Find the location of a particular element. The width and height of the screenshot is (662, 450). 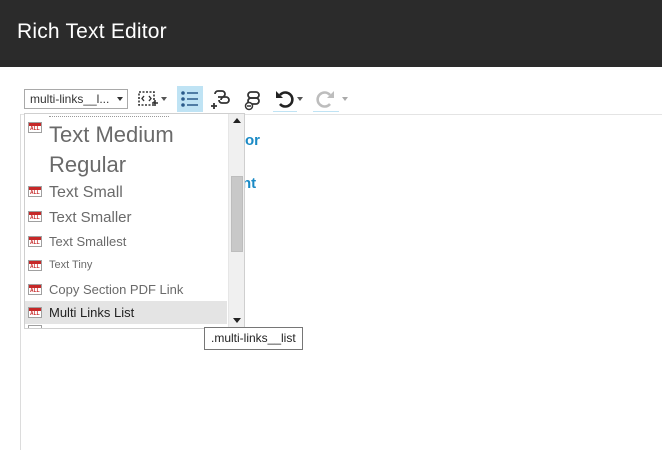

list-item: ALL Text Small is located at coordinates (126, 193).